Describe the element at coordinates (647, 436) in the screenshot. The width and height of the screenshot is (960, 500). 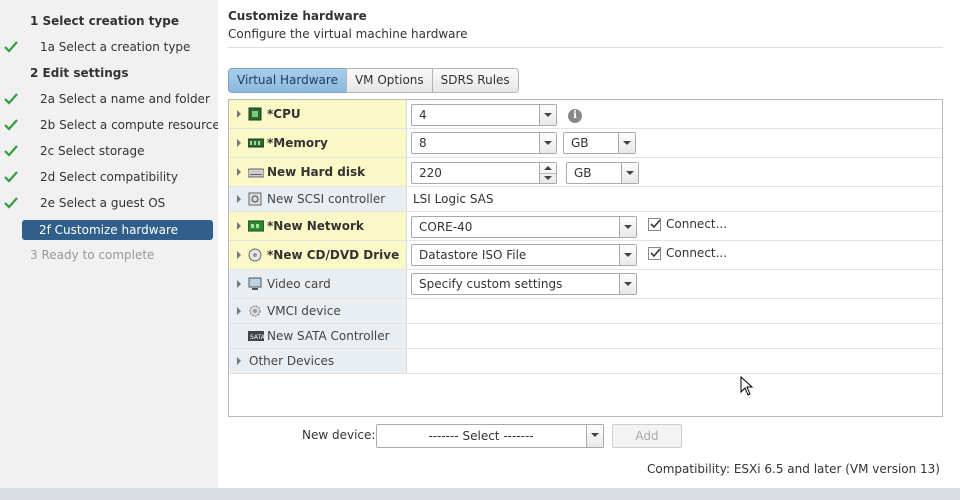
I see `add-device-button: Add` at that location.